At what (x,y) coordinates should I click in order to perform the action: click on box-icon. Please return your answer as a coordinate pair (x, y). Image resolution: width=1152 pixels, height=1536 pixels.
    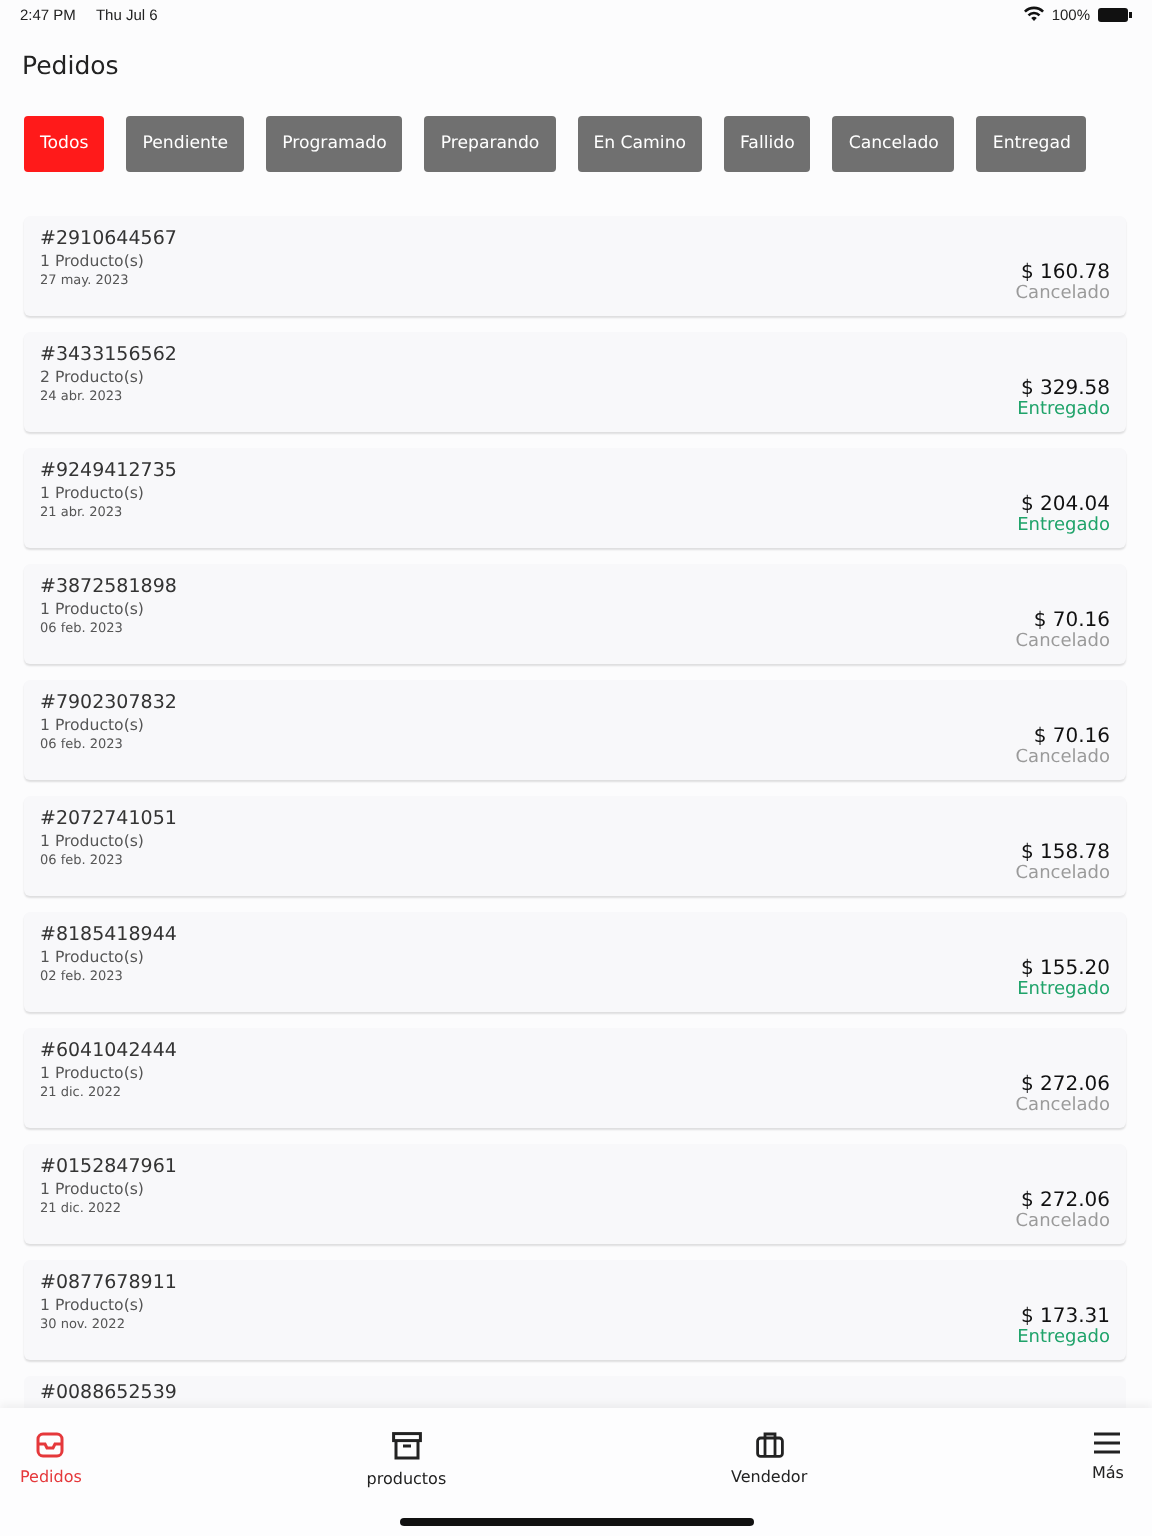
    Looking at the image, I should click on (406, 1446).